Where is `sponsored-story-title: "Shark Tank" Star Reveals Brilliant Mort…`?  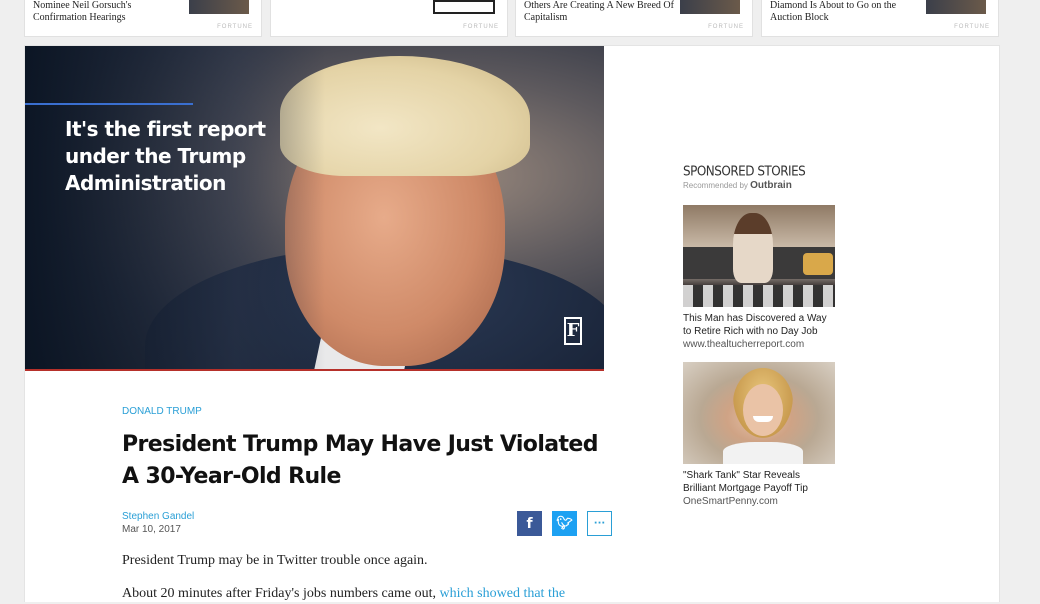 sponsored-story-title: "Shark Tank" Star Reveals Brilliant Mort… is located at coordinates (759, 482).